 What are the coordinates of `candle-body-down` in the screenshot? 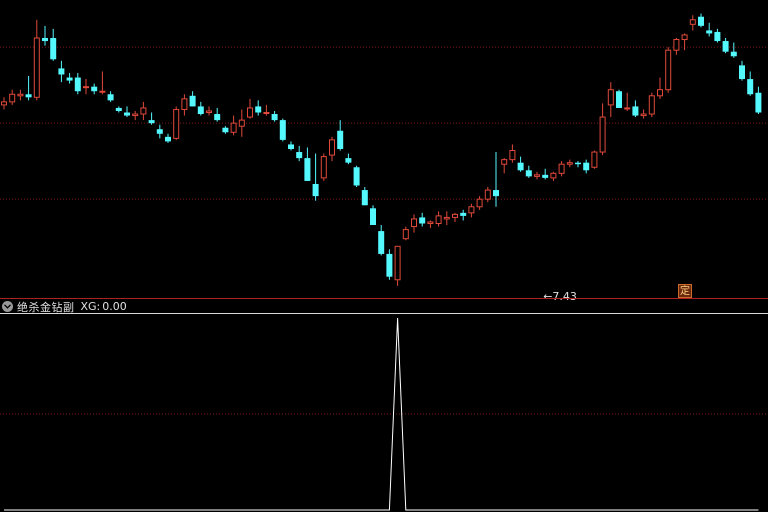 It's located at (274, 117).